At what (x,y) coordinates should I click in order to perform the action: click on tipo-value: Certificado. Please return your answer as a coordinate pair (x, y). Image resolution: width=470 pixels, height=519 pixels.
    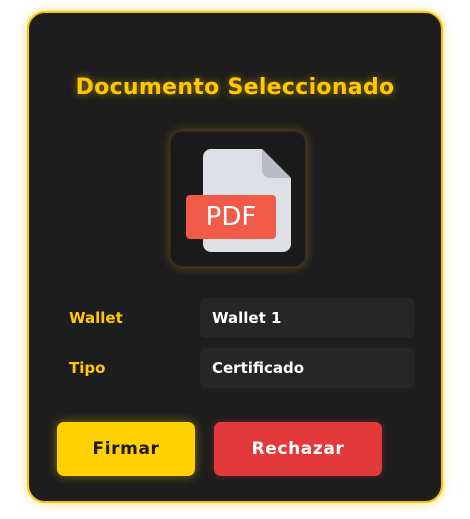
    Looking at the image, I should click on (307, 368).